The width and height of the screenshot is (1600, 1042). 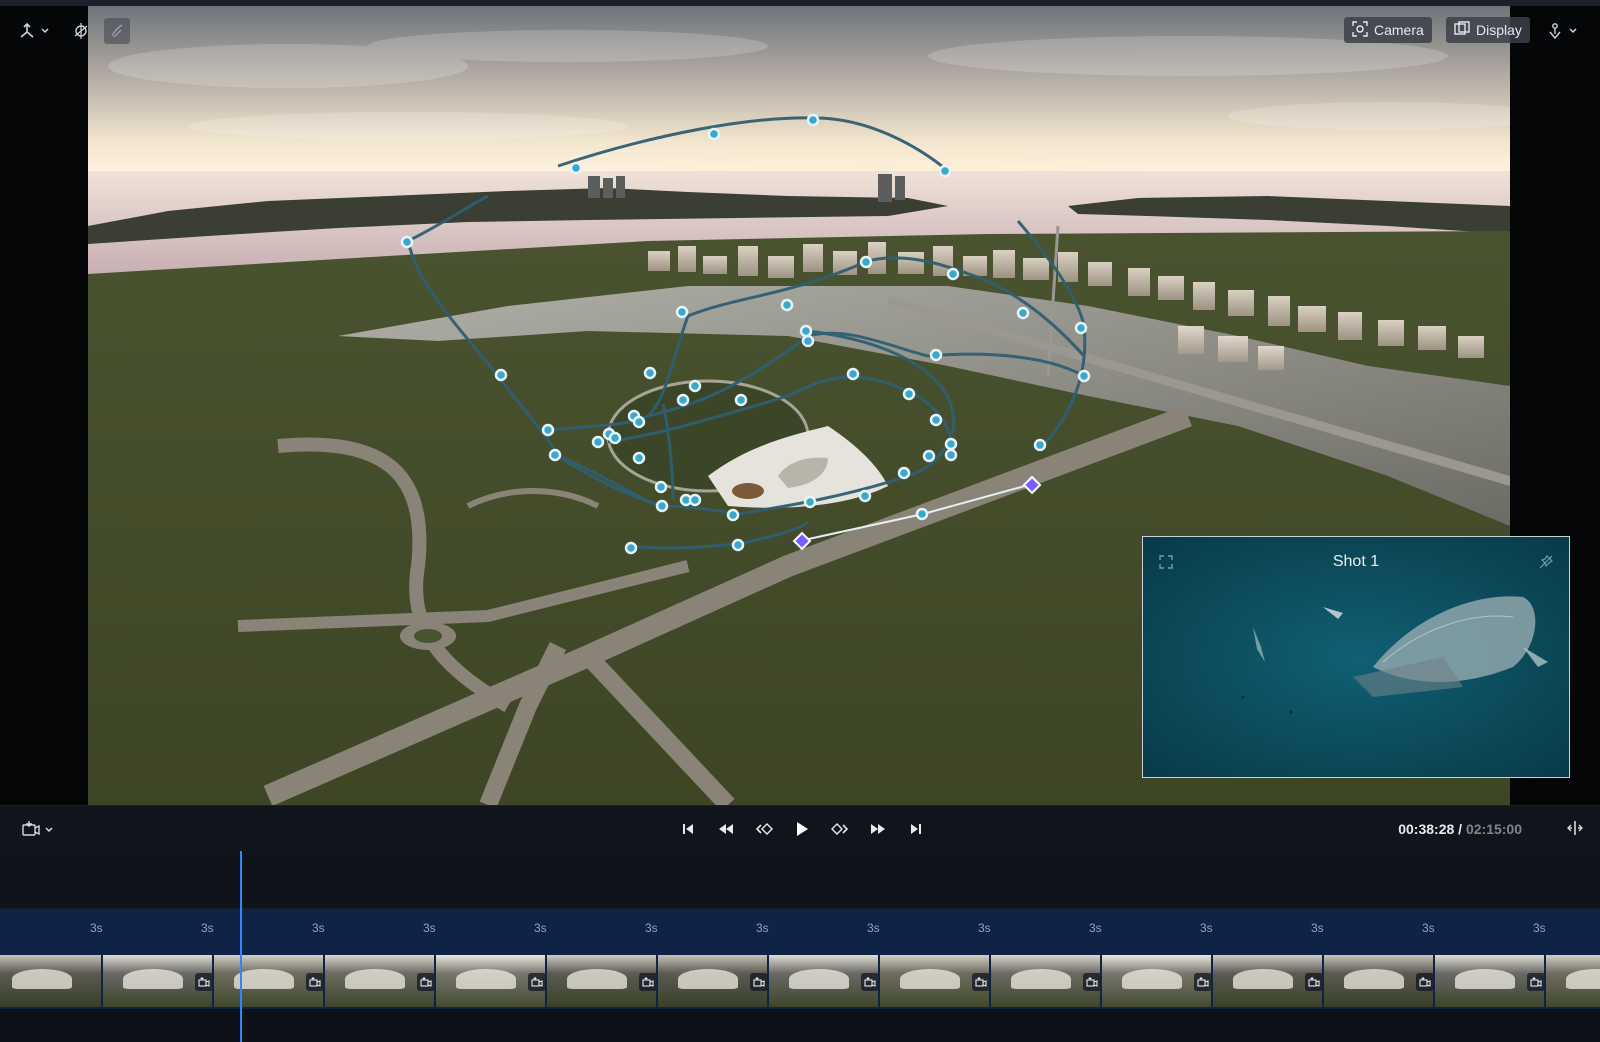 I want to click on display-icon, so click(x=1462, y=30).